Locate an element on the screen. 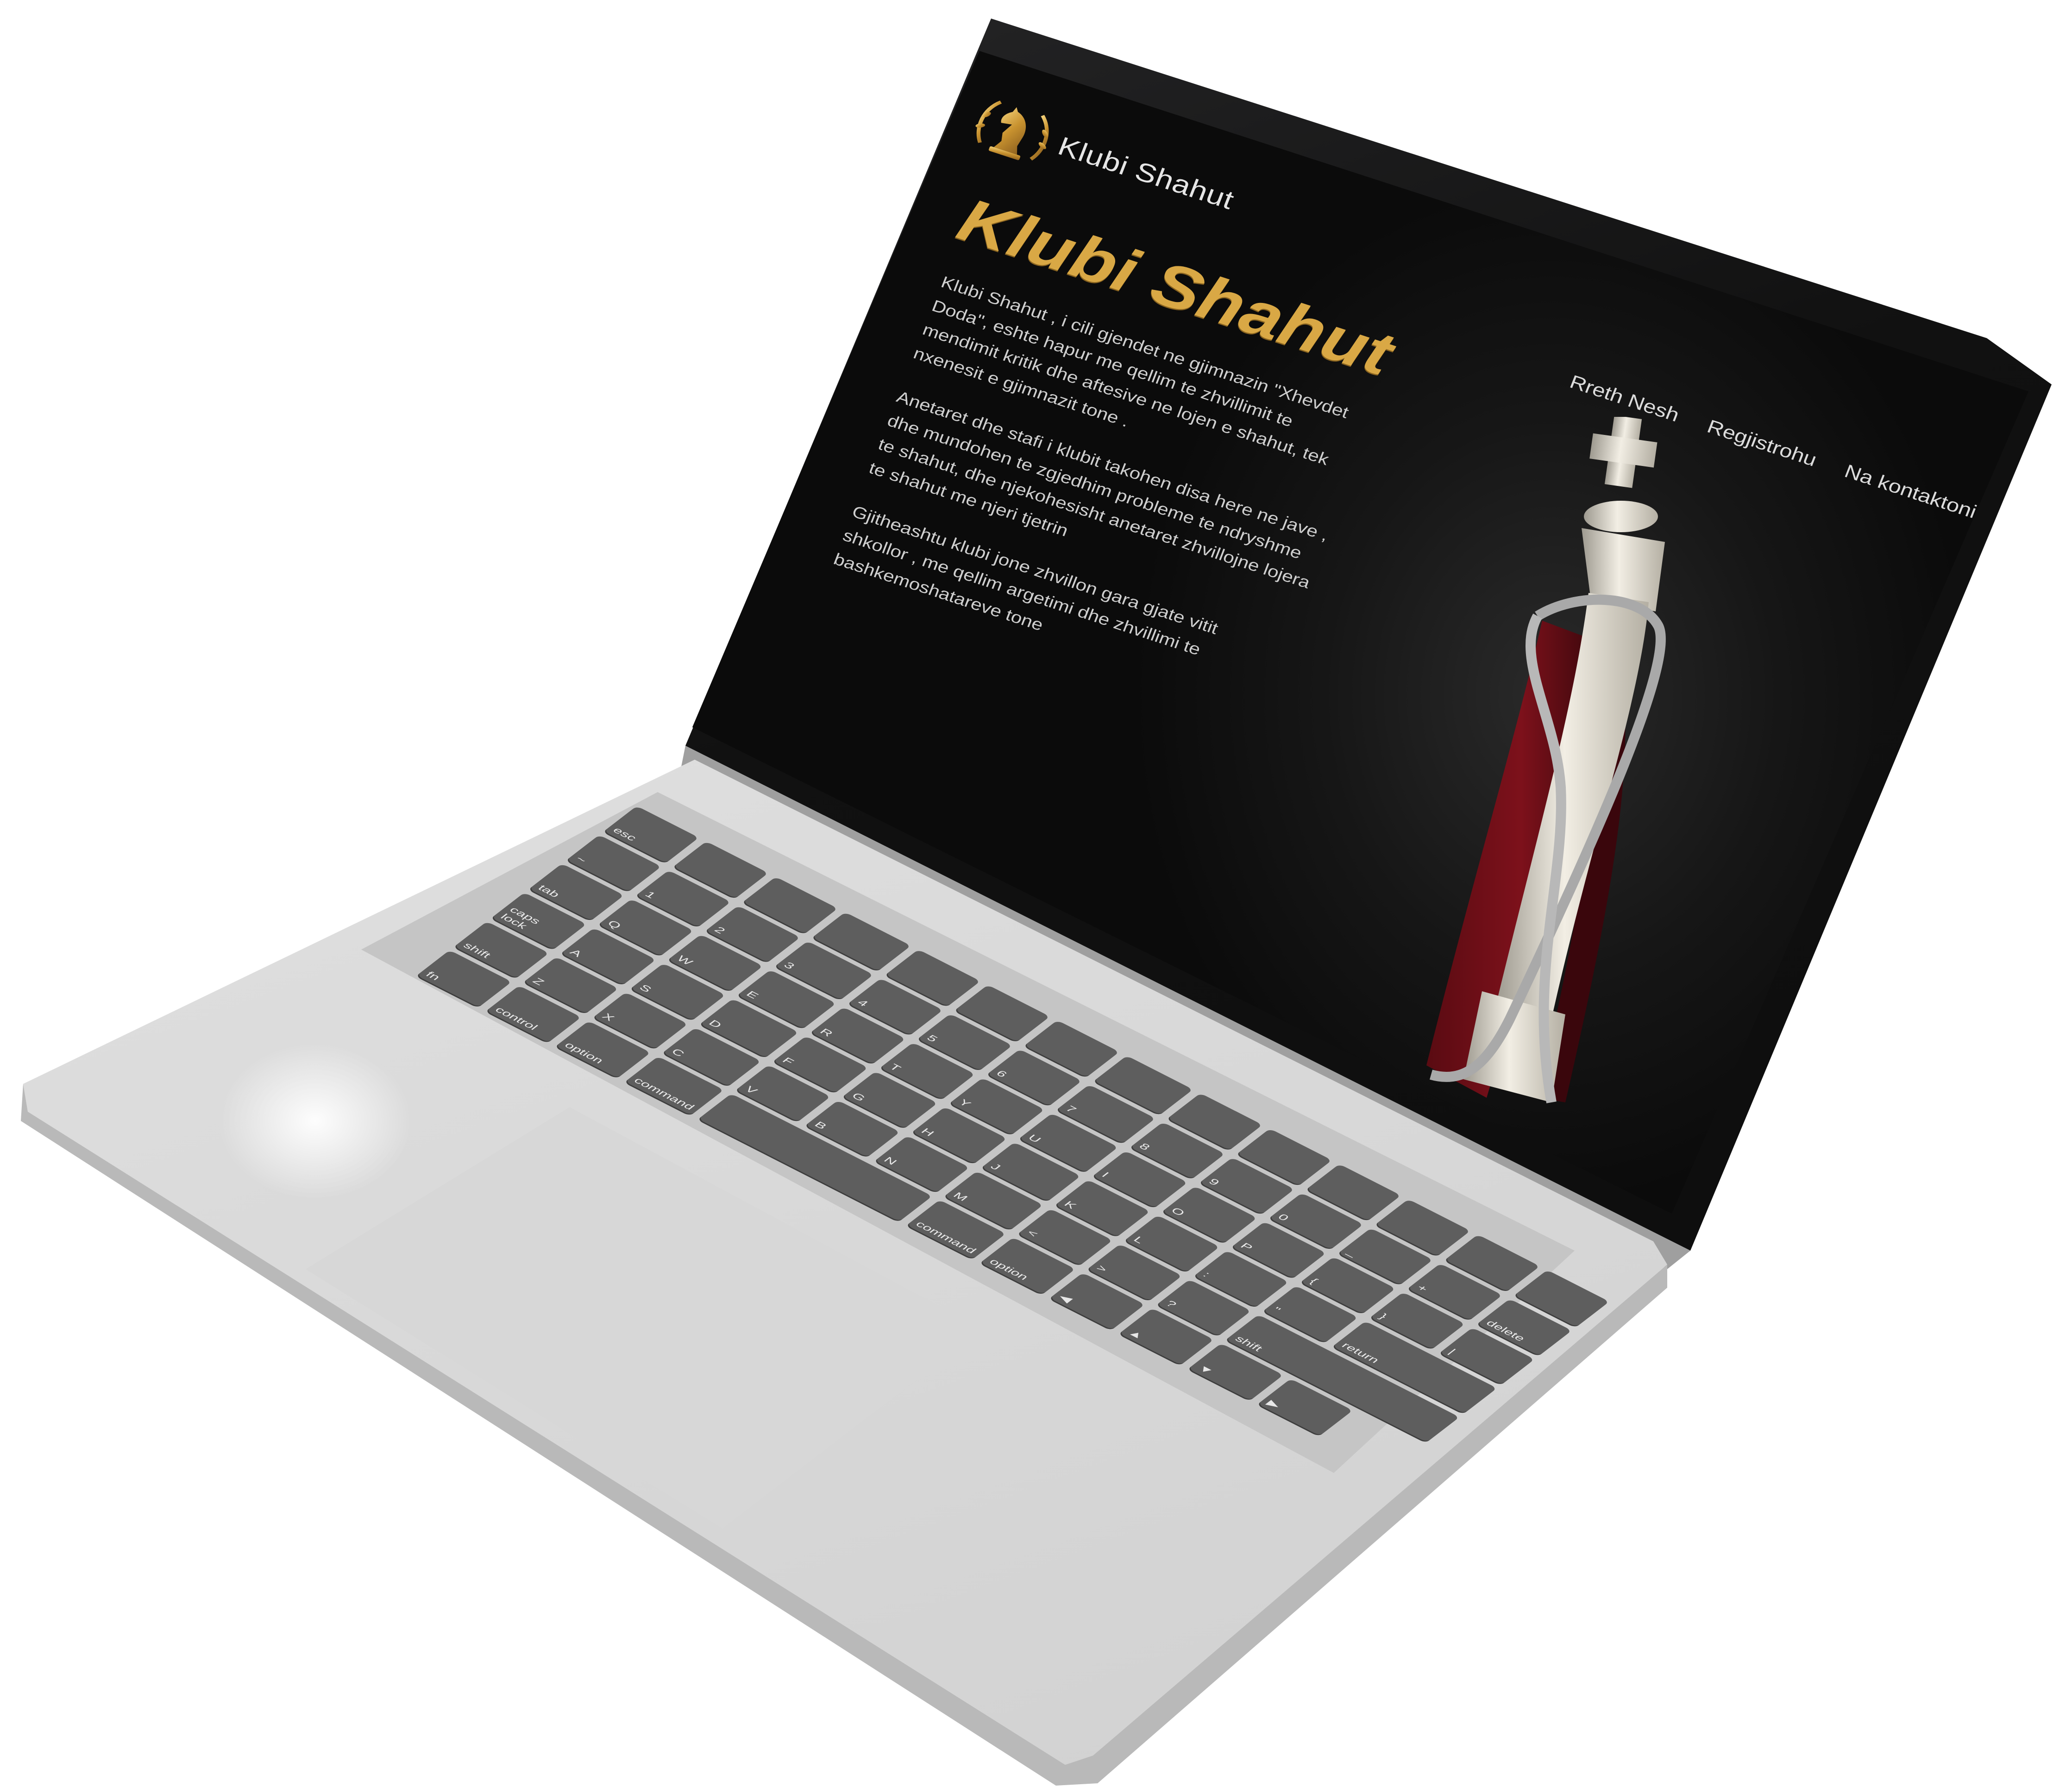 This screenshot has width=2072, height=1787. nav-link-contact: Na kontaktoni is located at coordinates (1911, 490).